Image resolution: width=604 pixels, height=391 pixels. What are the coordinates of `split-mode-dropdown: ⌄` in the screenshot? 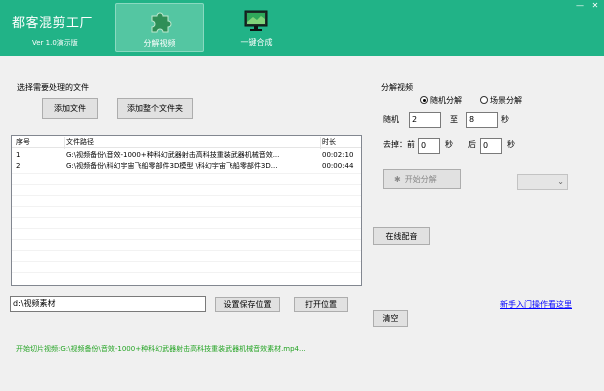 It's located at (542, 182).